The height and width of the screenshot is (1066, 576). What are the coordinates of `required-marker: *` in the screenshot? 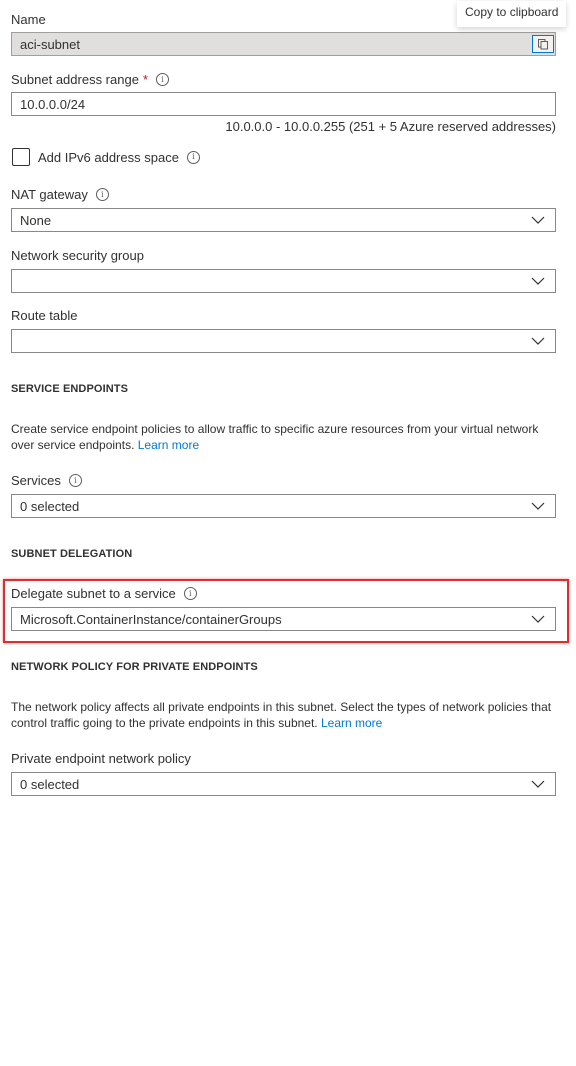 It's located at (145, 79).